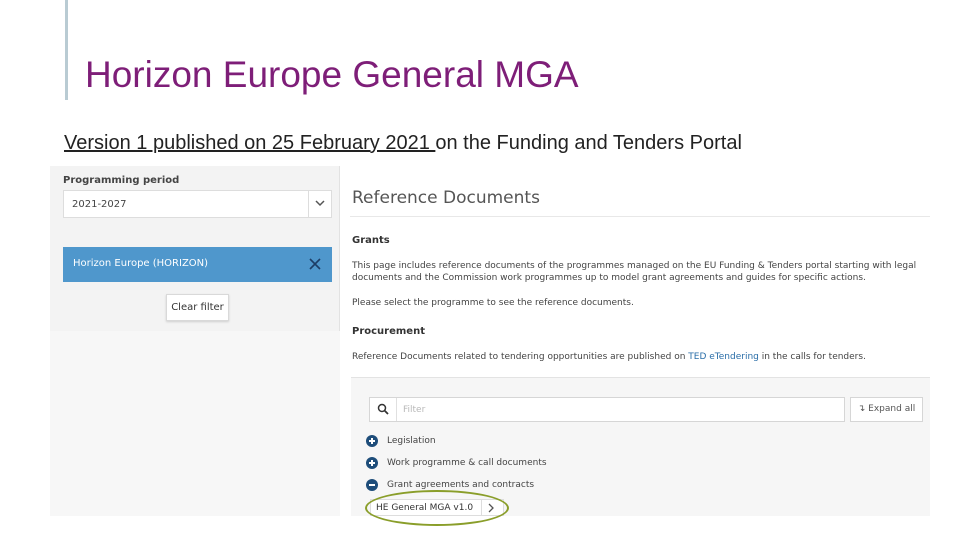  Describe the element at coordinates (66, 50) in the screenshot. I see `title-accent-bar` at that location.